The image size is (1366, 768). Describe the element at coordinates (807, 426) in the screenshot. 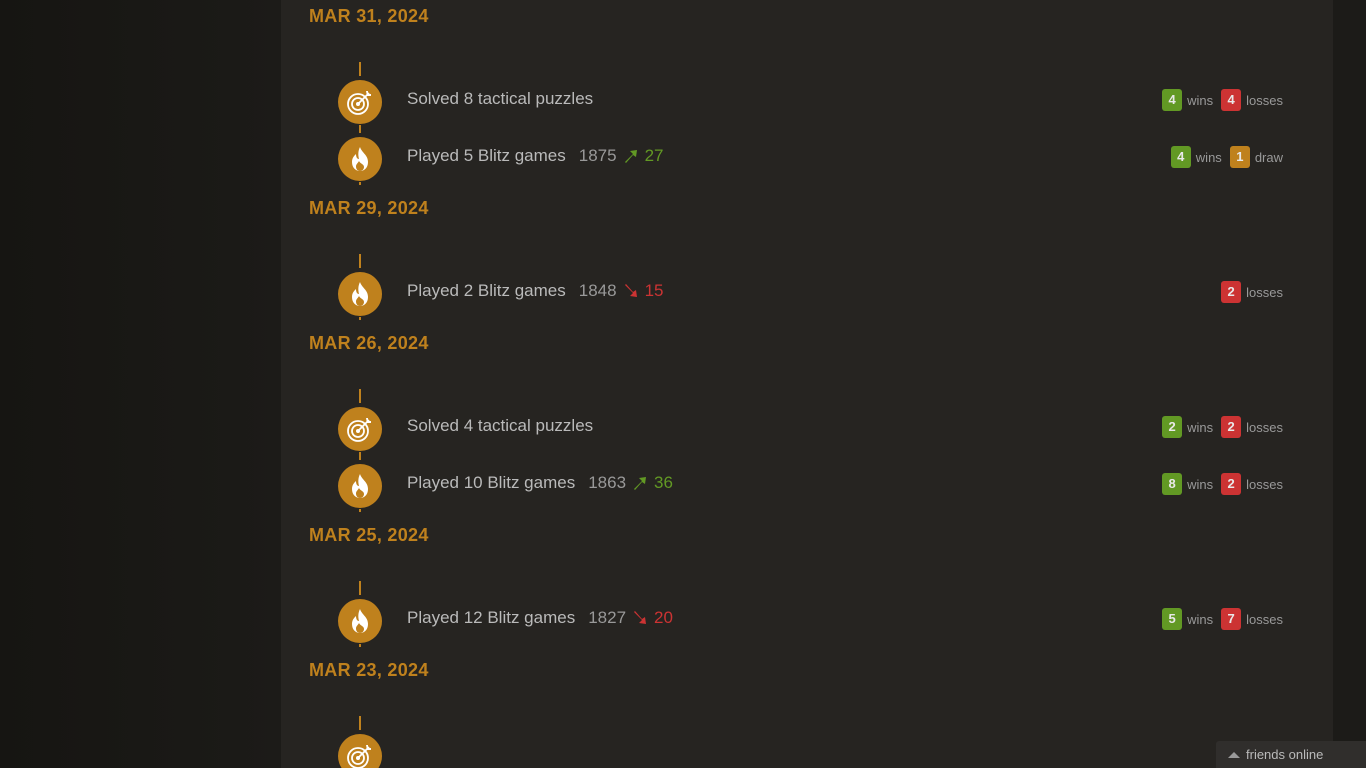

I see `activity-entry: Solved 4 tactical puzzles 2 wins 2 losses` at that location.